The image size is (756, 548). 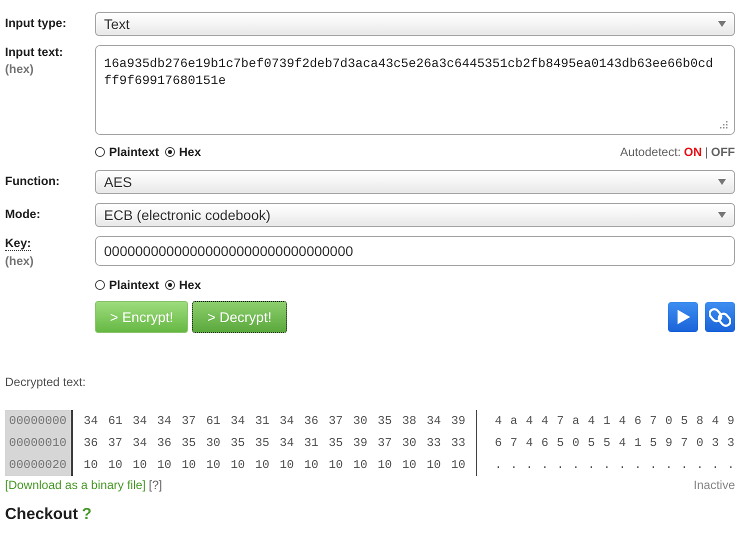 I want to click on help-link: [?], so click(x=155, y=485).